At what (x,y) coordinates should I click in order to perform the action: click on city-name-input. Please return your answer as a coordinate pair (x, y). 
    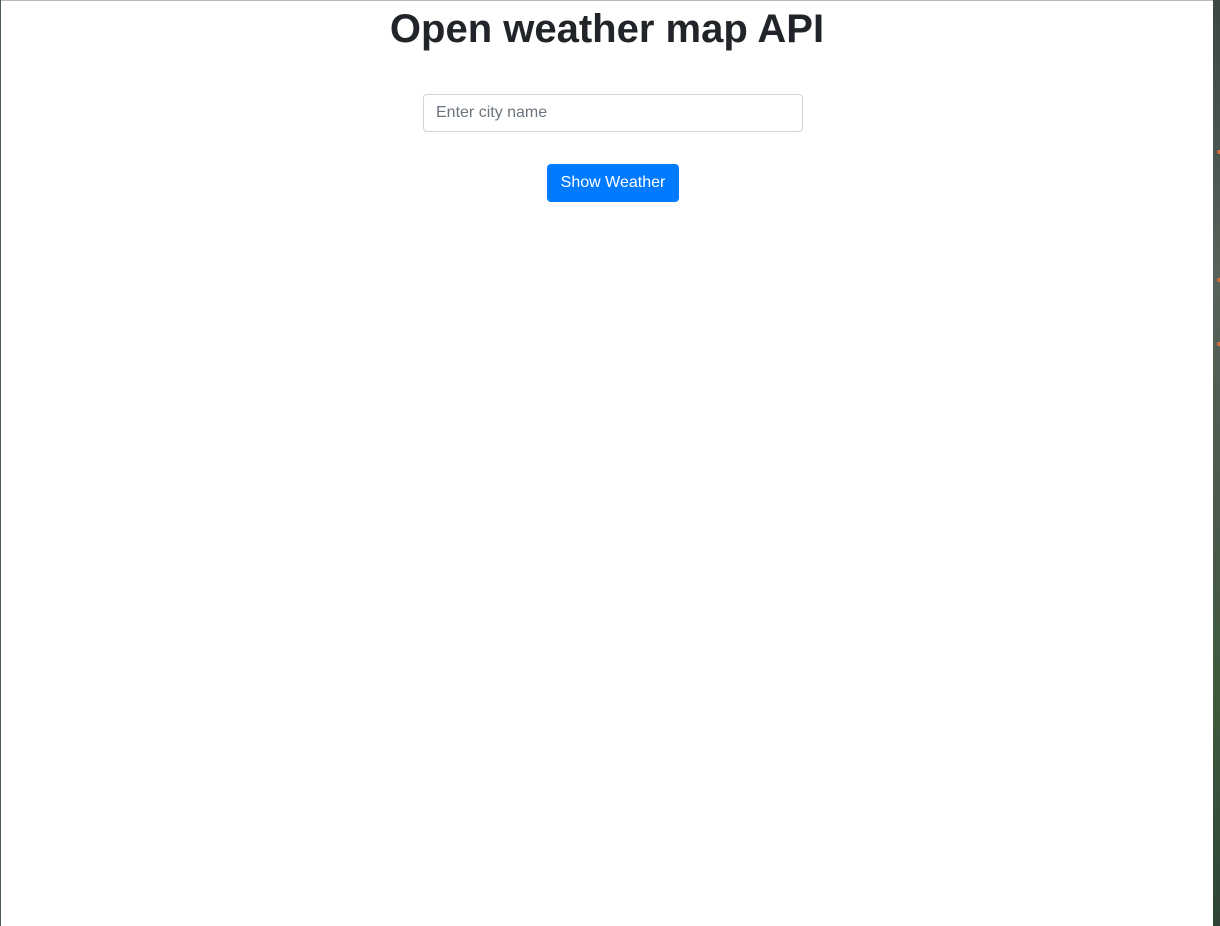
    Looking at the image, I should click on (613, 113).